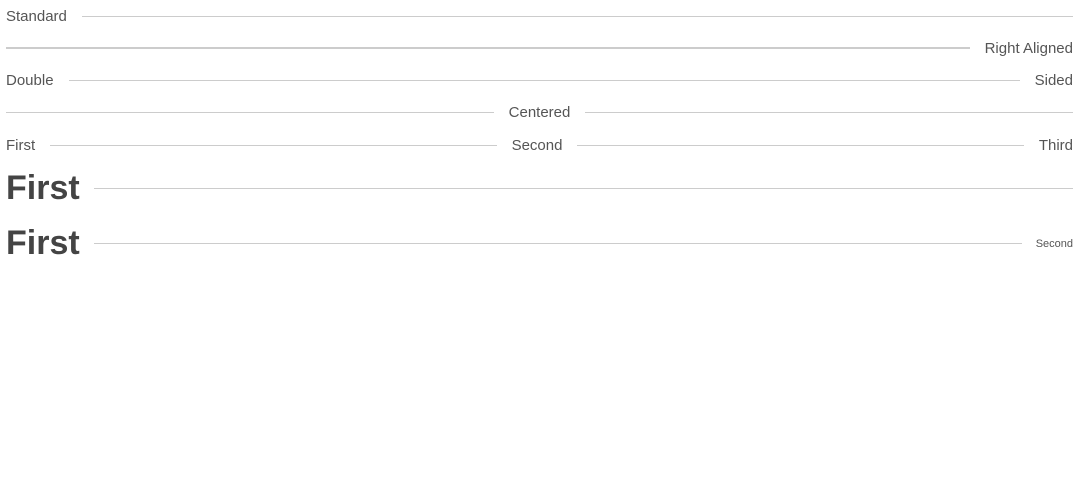 The height and width of the screenshot is (503, 1080). I want to click on divider-standard: Standard, so click(539, 16).